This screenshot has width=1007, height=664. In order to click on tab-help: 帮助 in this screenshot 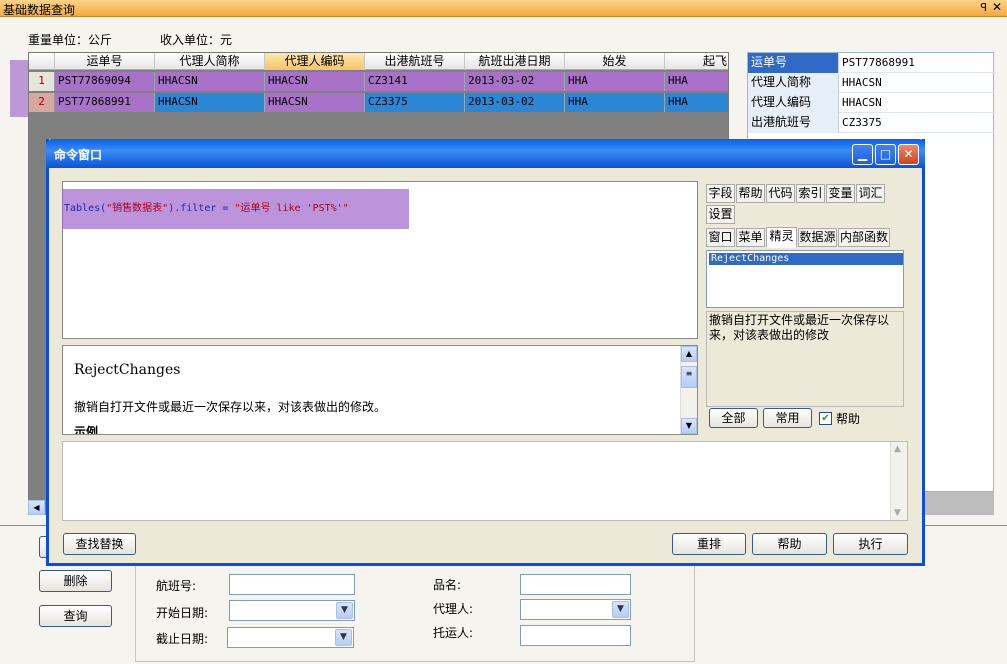, I will do `click(750, 193)`.